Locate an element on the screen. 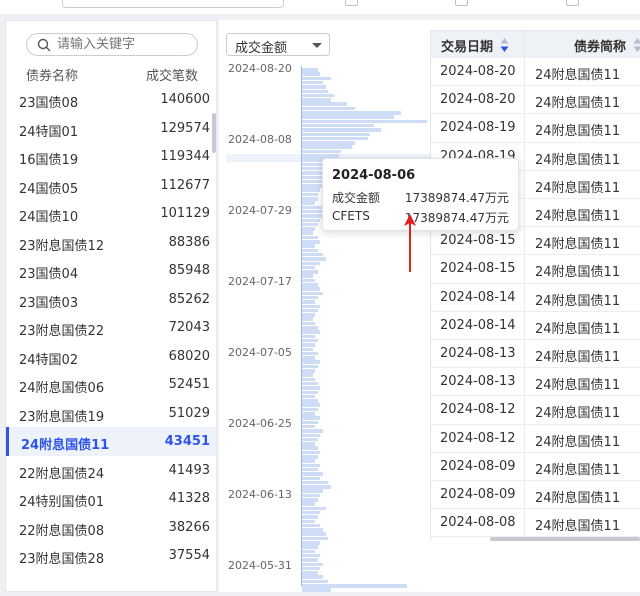 The height and width of the screenshot is (596, 640). col-header-date: 交易日期 is located at coordinates (467, 45).